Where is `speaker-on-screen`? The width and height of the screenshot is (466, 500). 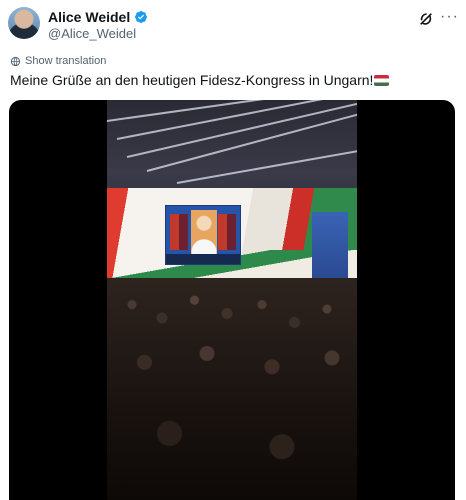 speaker-on-screen is located at coordinates (204, 232).